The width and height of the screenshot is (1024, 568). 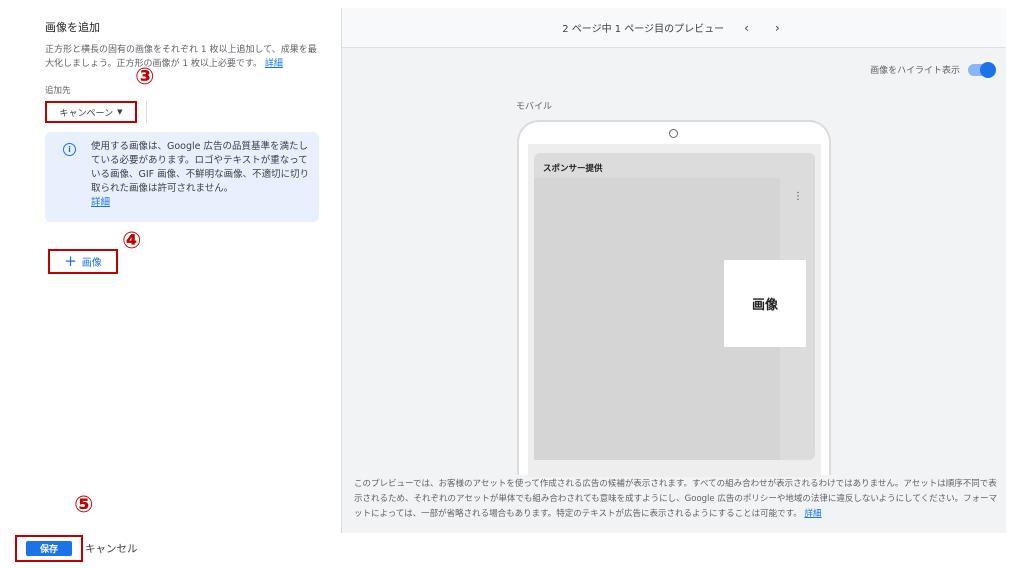 I want to click on image-placeholder-label: 画像, so click(x=764, y=305).